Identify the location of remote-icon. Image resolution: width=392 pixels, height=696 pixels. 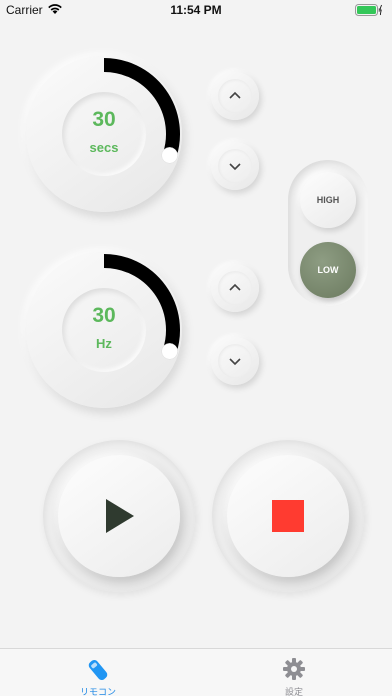
(98, 670).